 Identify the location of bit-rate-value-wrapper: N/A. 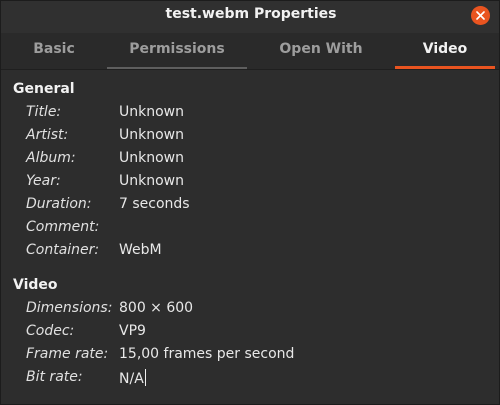
(132, 378).